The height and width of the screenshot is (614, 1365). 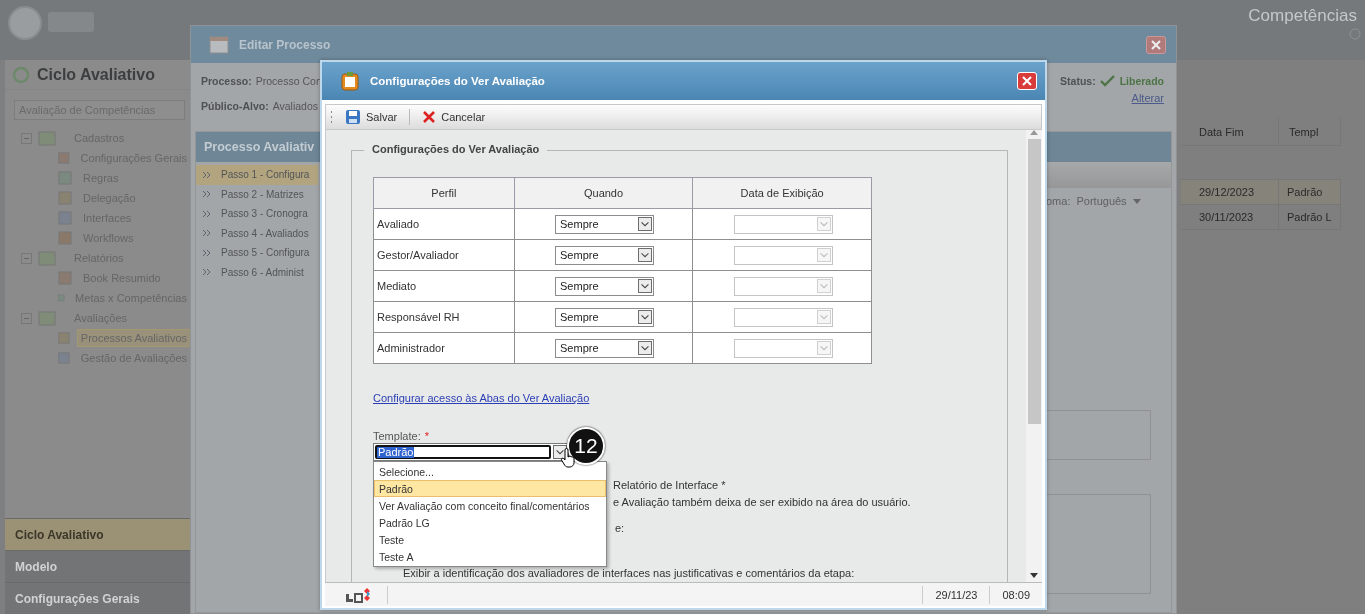 I want to click on table-cell: Gestor/Avaliador, so click(x=444, y=255).